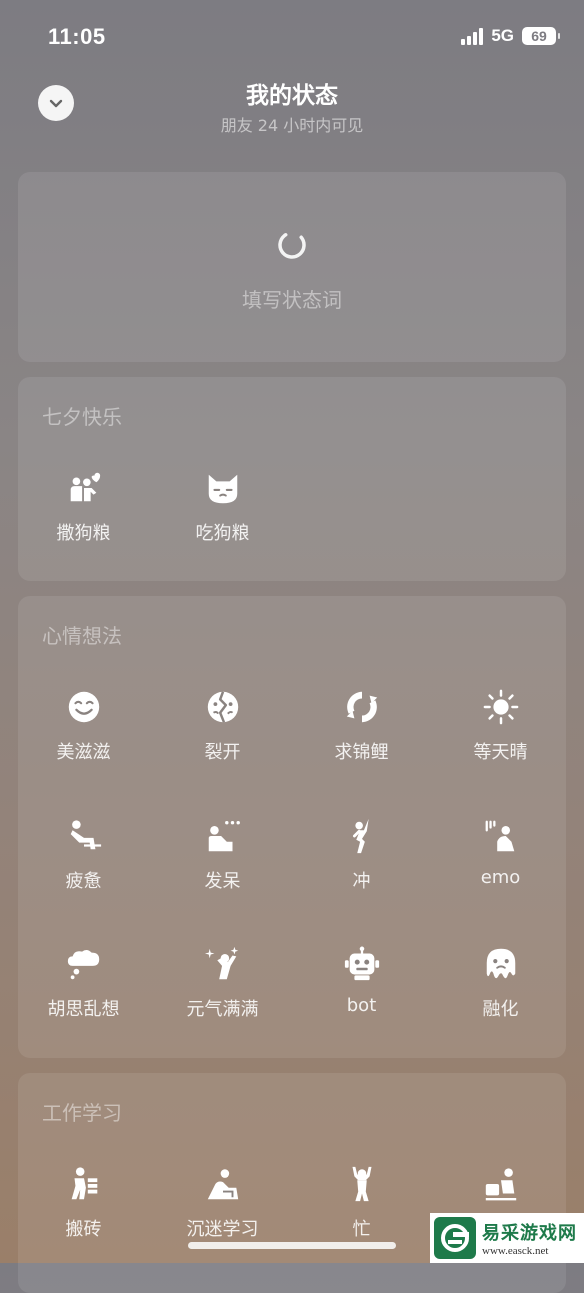  I want to click on desk-person-icon, so click(500, 1184).